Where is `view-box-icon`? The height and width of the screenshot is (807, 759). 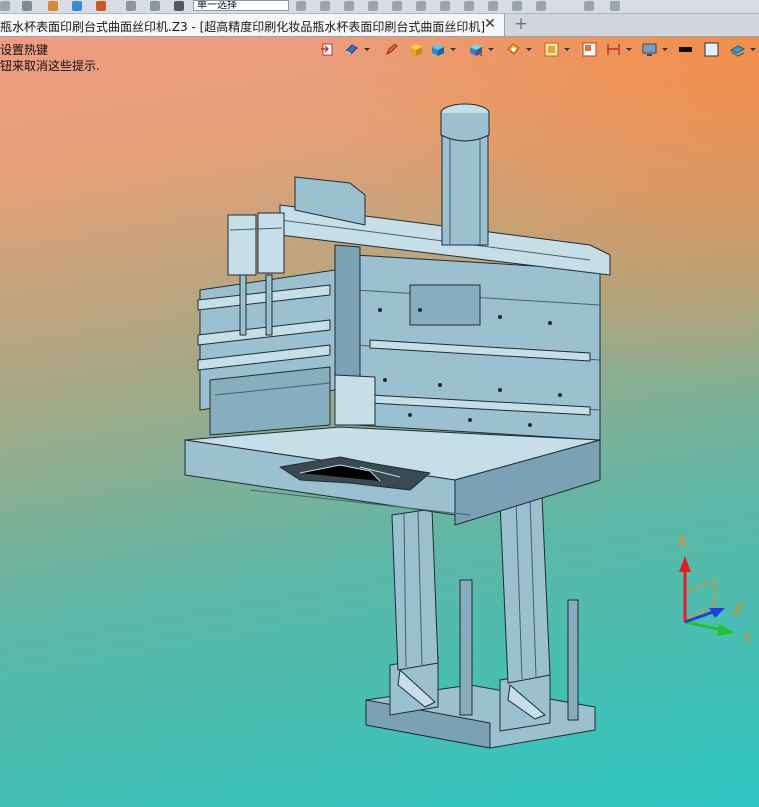
view-box-icon is located at coordinates (476, 50).